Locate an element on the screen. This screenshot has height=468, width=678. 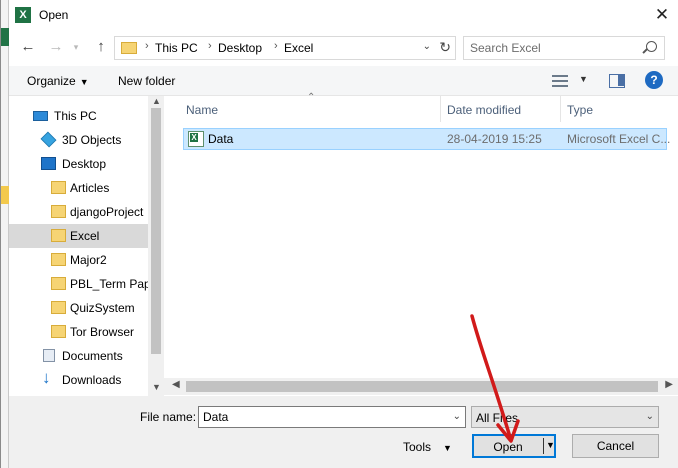
search-icon is located at coordinates (651, 46).